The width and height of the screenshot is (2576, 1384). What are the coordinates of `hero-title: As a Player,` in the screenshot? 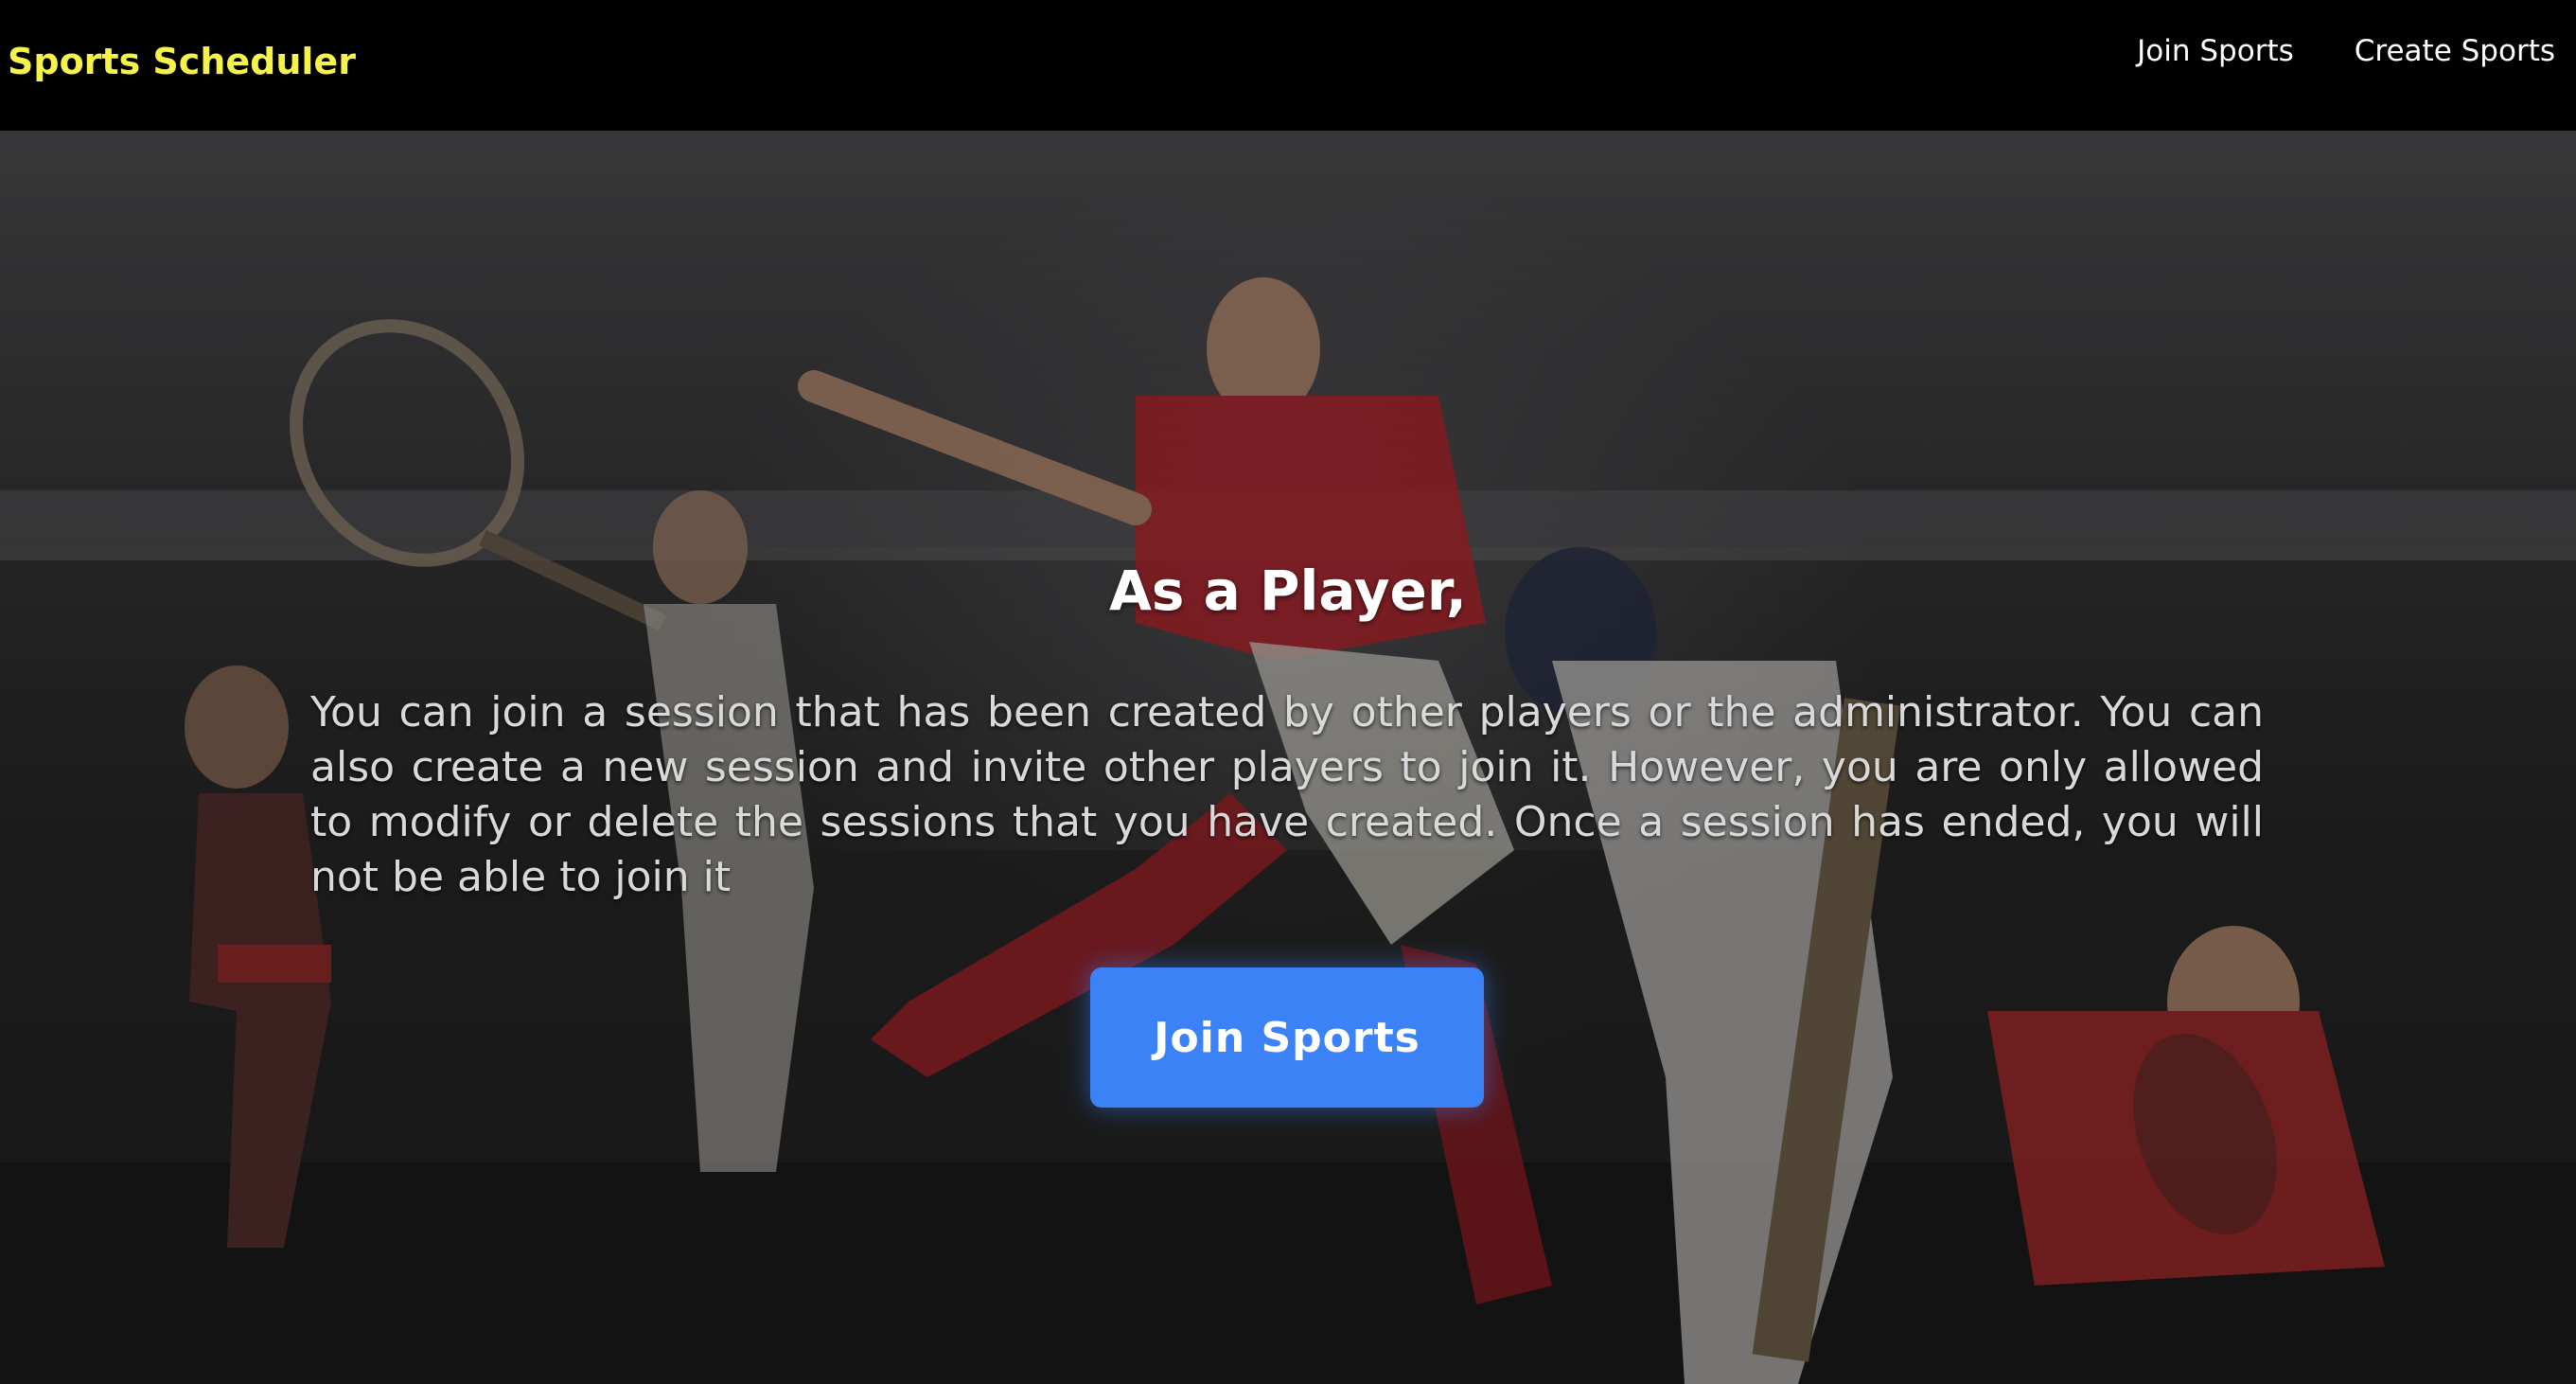 It's located at (1288, 591).